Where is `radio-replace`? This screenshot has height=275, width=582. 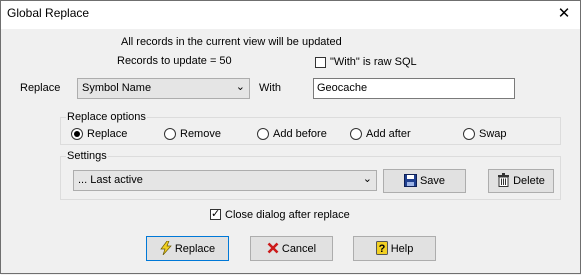 radio-replace is located at coordinates (77, 134).